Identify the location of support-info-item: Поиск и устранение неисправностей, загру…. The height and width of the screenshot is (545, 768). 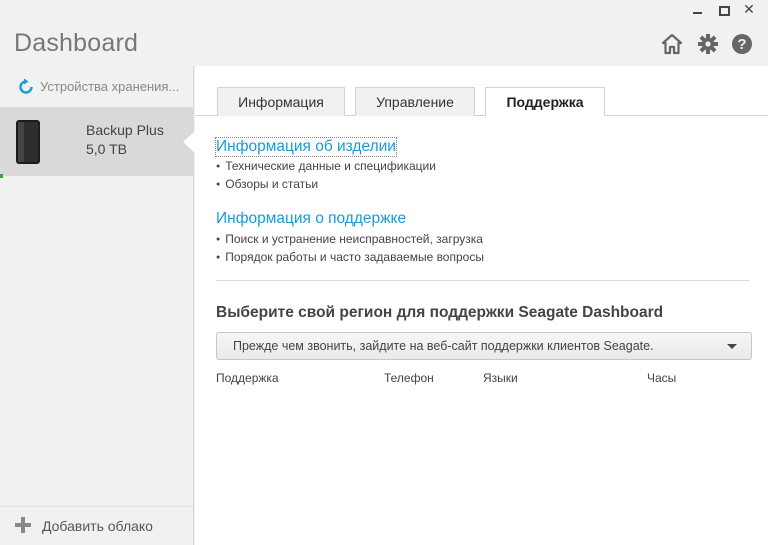
(349, 239).